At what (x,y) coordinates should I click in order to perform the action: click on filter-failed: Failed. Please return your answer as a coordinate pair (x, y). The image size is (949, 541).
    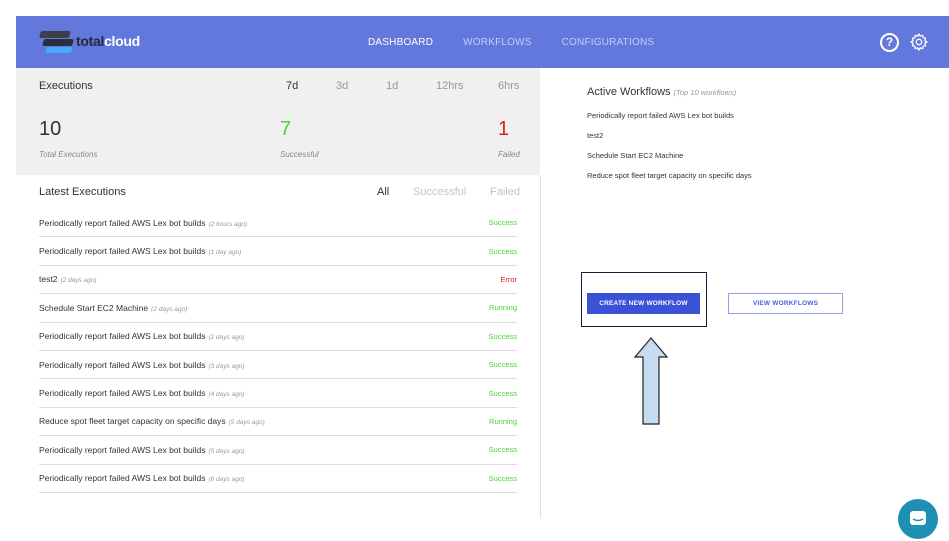
    Looking at the image, I should click on (505, 192).